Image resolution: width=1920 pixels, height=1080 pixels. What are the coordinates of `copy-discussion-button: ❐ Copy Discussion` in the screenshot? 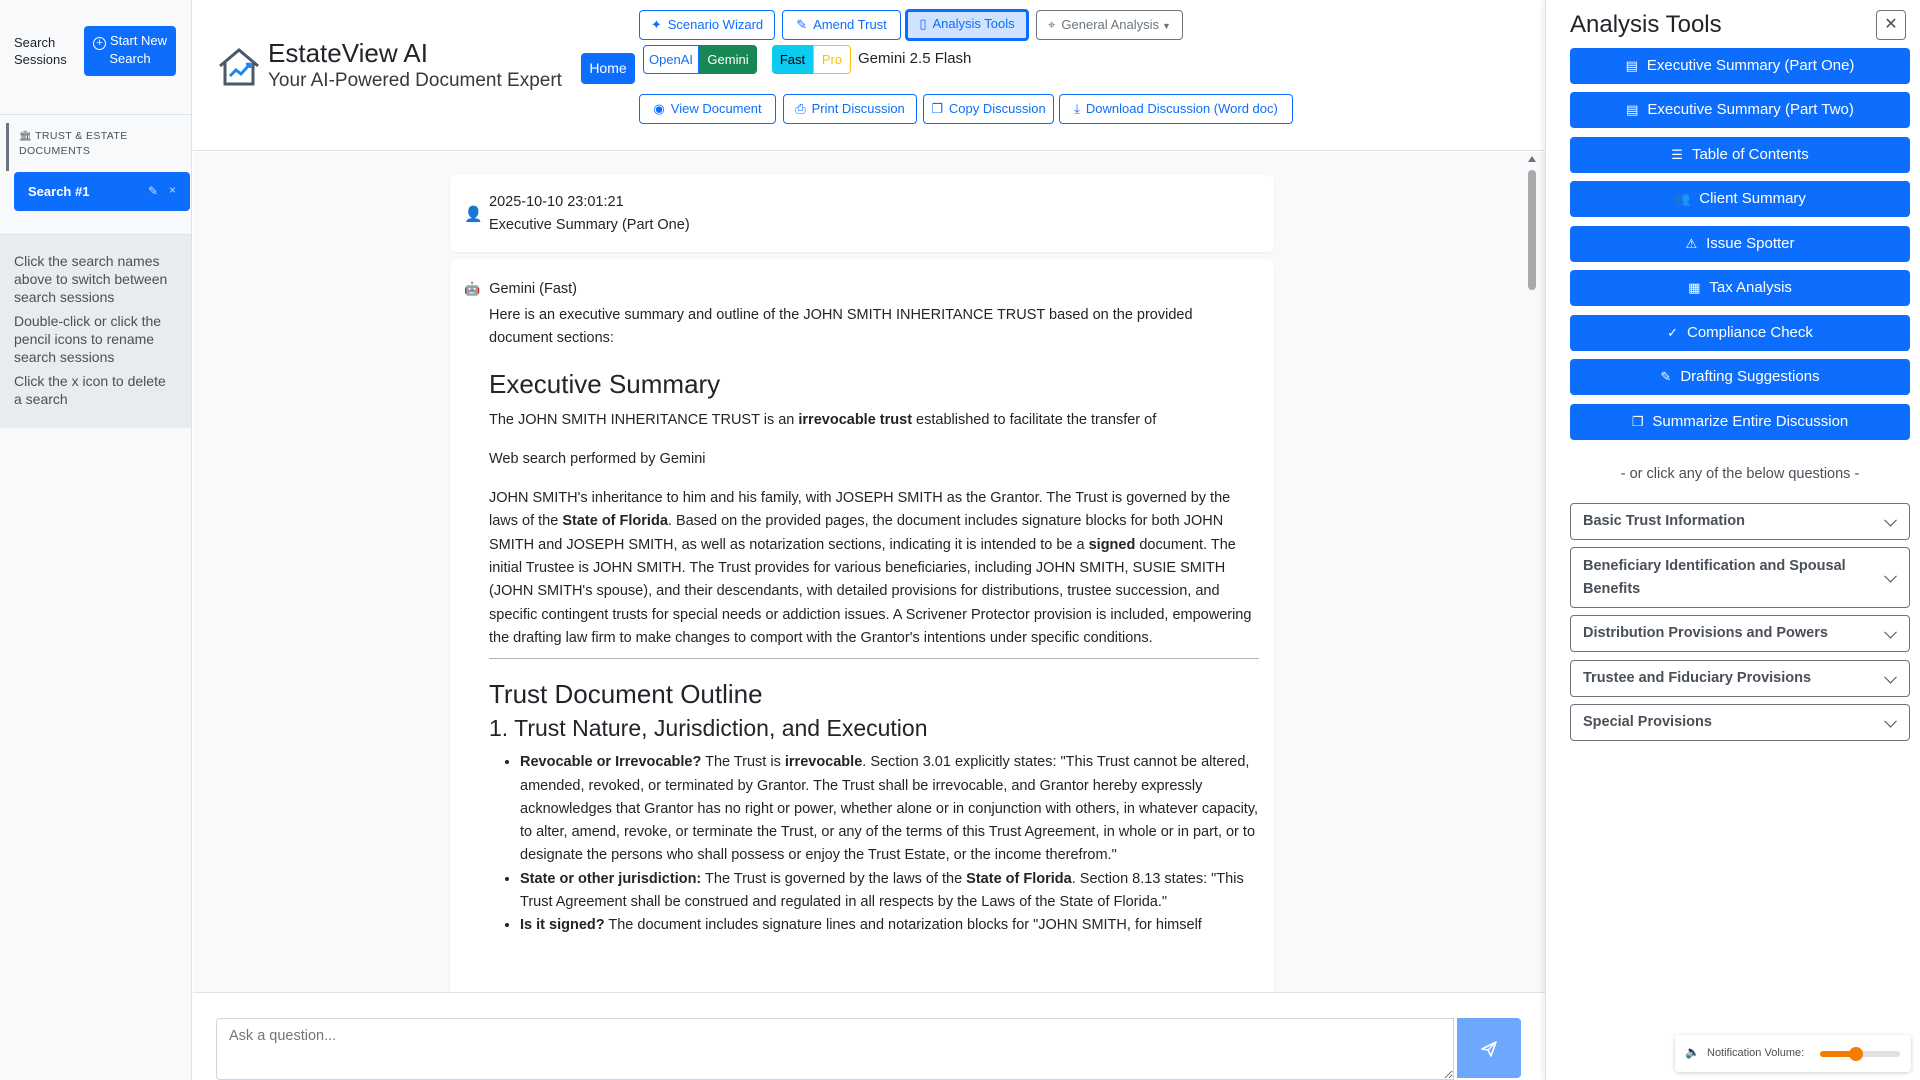 It's located at (988, 109).